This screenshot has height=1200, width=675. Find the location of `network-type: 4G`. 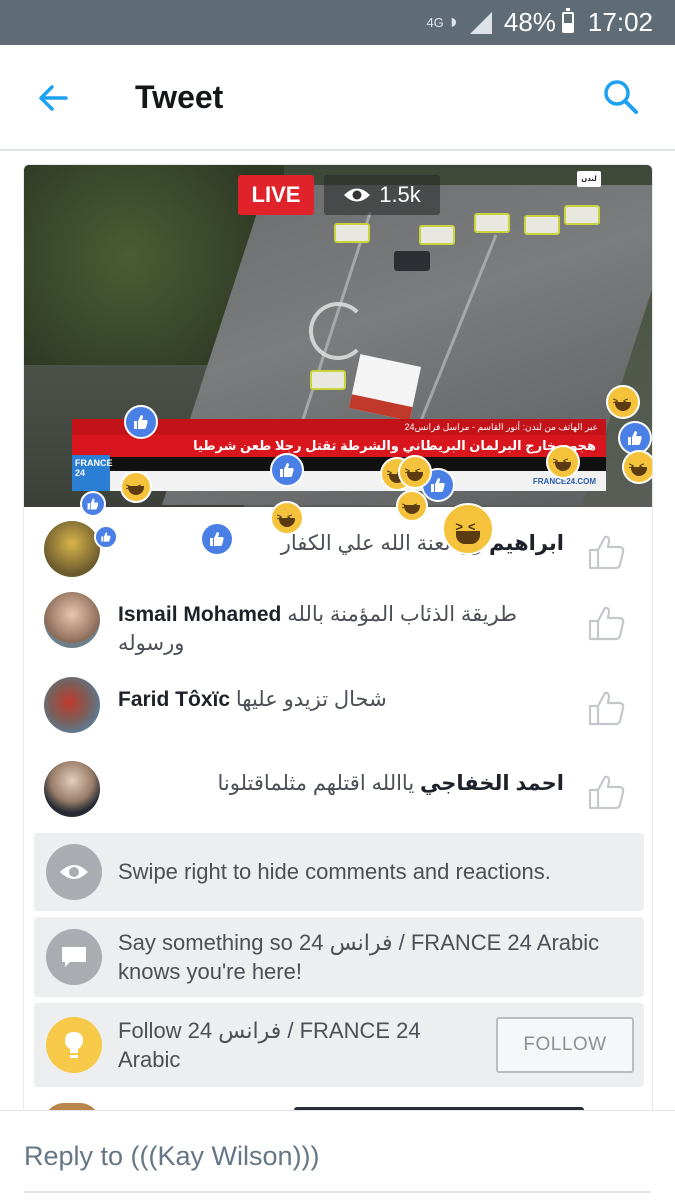

network-type: 4G is located at coordinates (435, 22).